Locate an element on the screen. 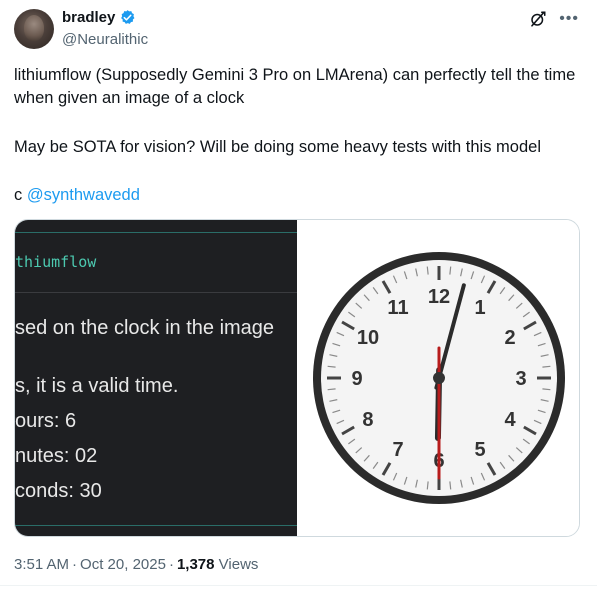 The height and width of the screenshot is (590, 597). terminal-line: ours: 6 is located at coordinates (46, 421).